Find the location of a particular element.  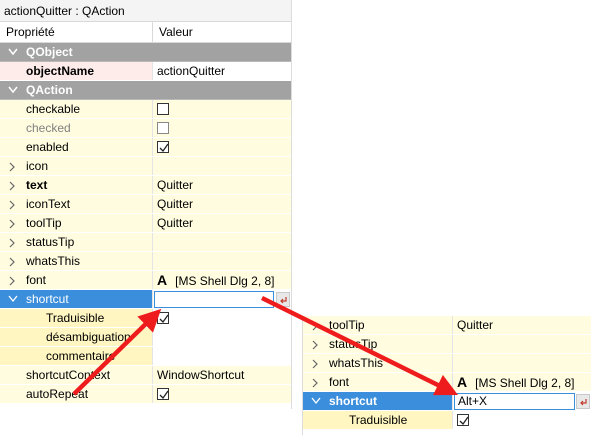

property-label: autoRepeat is located at coordinates (57, 394).